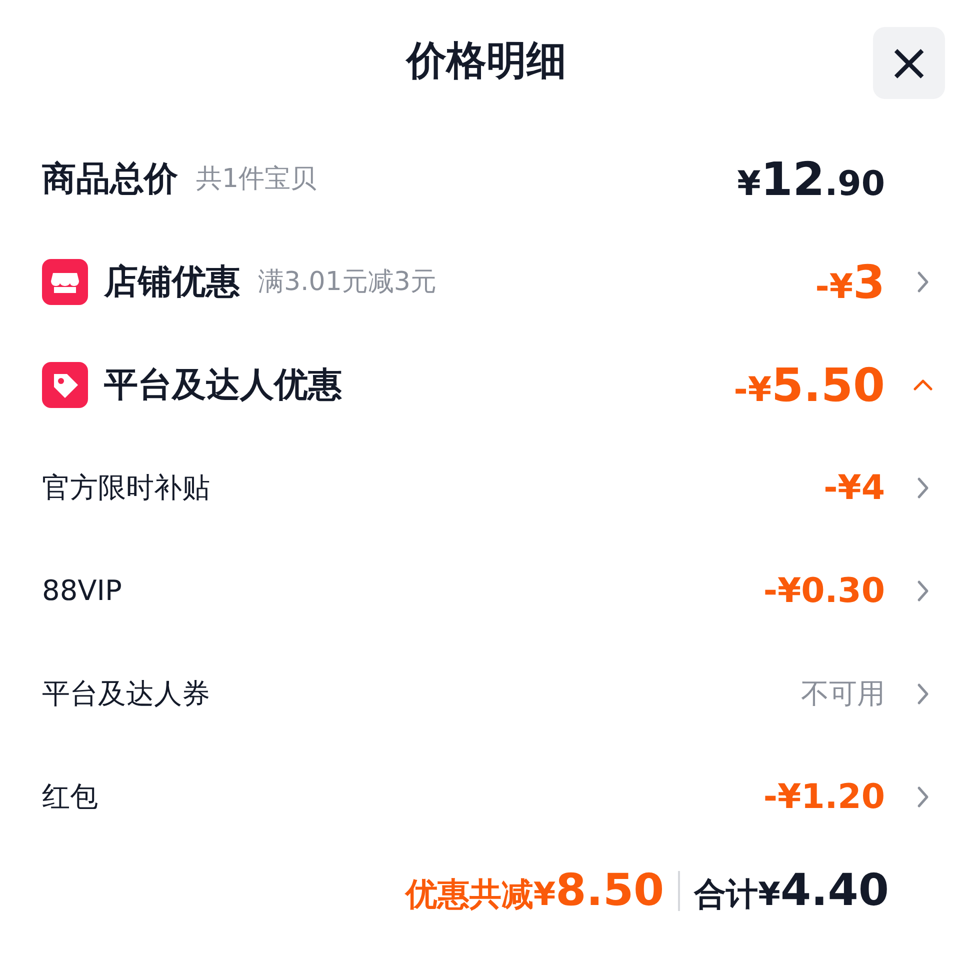 The image size is (973, 960). I want to click on price-text: -¥4, so click(854, 488).